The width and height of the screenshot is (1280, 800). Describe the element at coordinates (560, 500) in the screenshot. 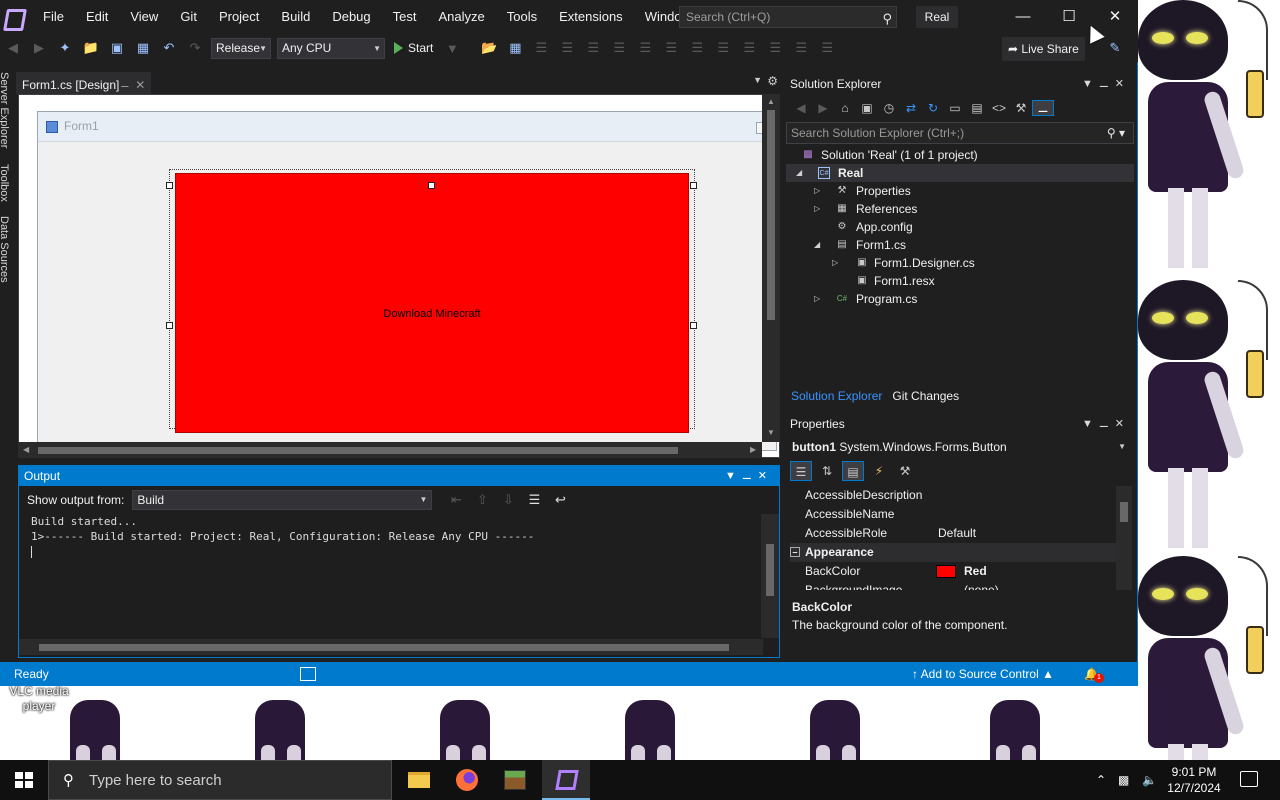

I see `word-wrap-icon: ↩` at that location.